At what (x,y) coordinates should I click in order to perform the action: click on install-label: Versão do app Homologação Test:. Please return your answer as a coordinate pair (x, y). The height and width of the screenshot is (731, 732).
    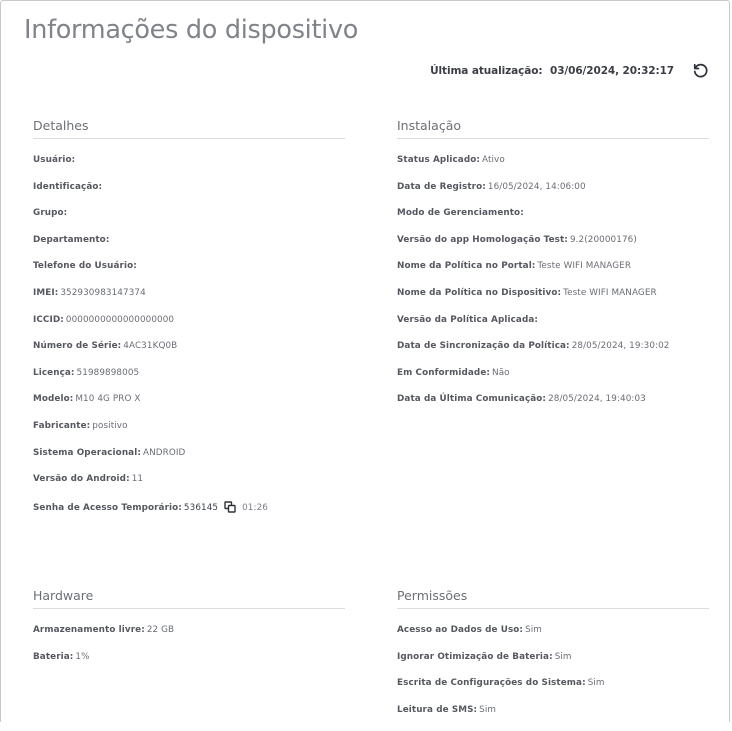
    Looking at the image, I should click on (482, 239).